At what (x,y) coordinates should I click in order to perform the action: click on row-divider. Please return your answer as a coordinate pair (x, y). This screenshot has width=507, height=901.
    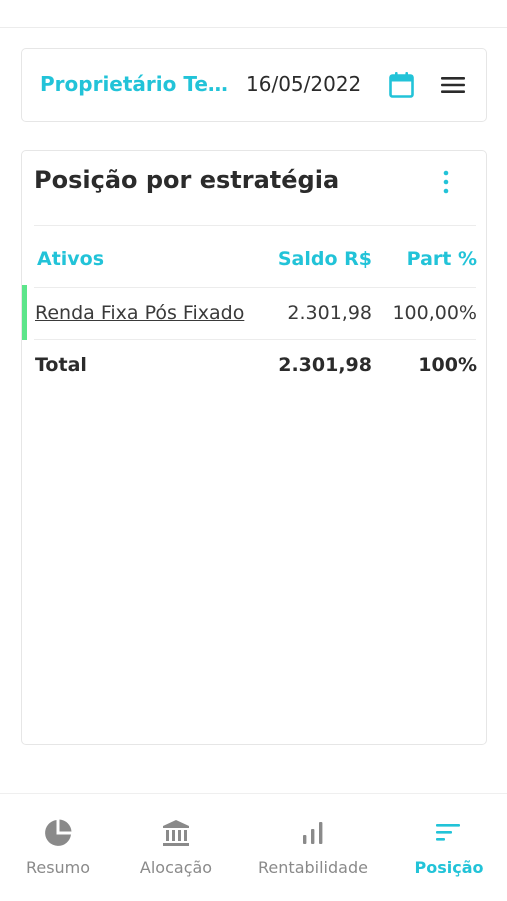
    Looking at the image, I should click on (255, 339).